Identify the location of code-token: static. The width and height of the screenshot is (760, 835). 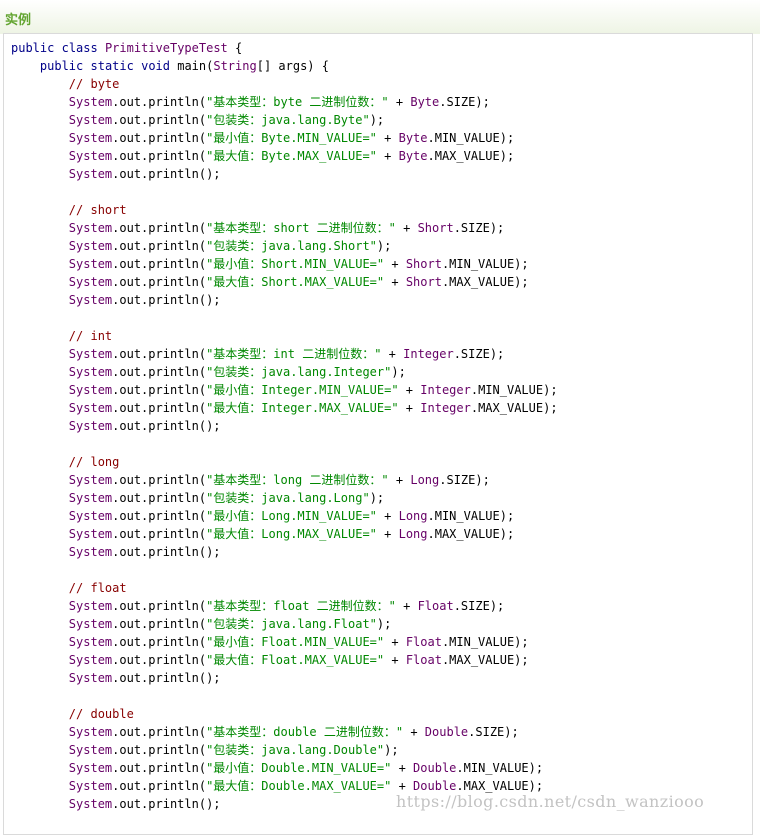
(112, 66).